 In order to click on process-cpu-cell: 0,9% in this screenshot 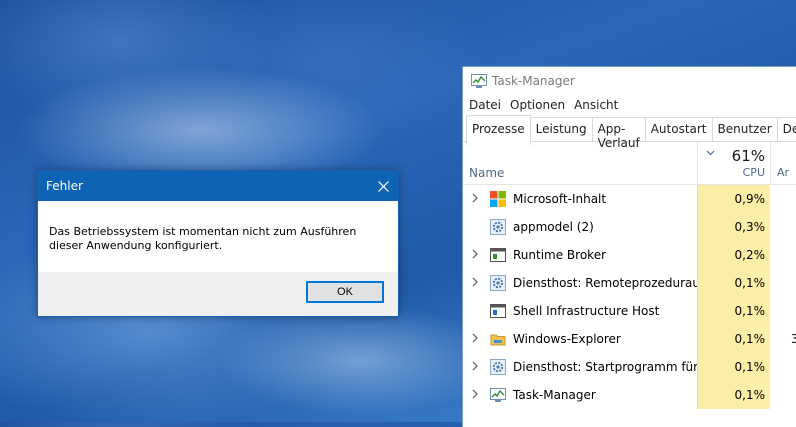, I will do `click(733, 199)`.